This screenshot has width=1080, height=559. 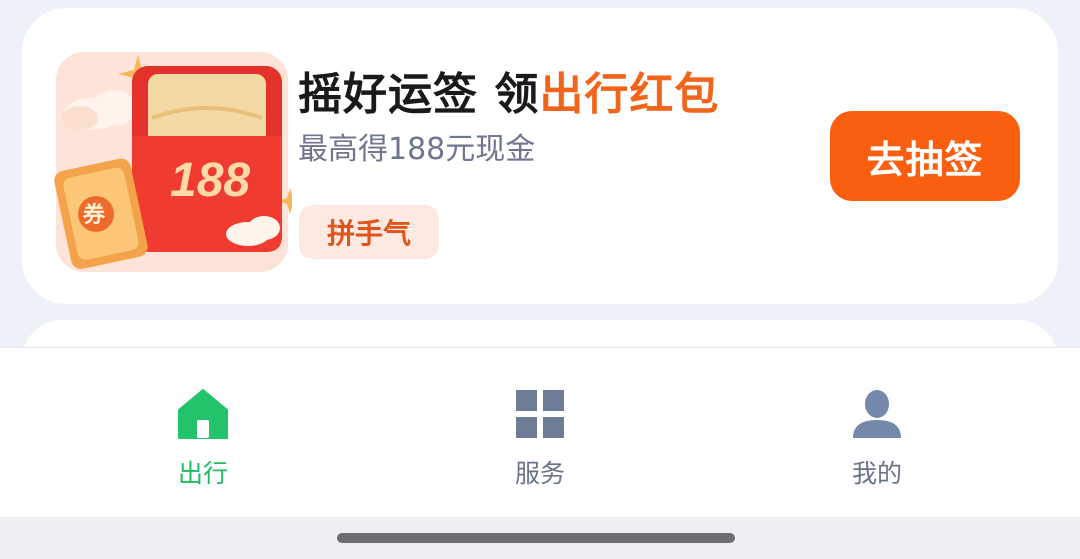 What do you see at coordinates (877, 414) in the screenshot?
I see `user-icon` at bounding box center [877, 414].